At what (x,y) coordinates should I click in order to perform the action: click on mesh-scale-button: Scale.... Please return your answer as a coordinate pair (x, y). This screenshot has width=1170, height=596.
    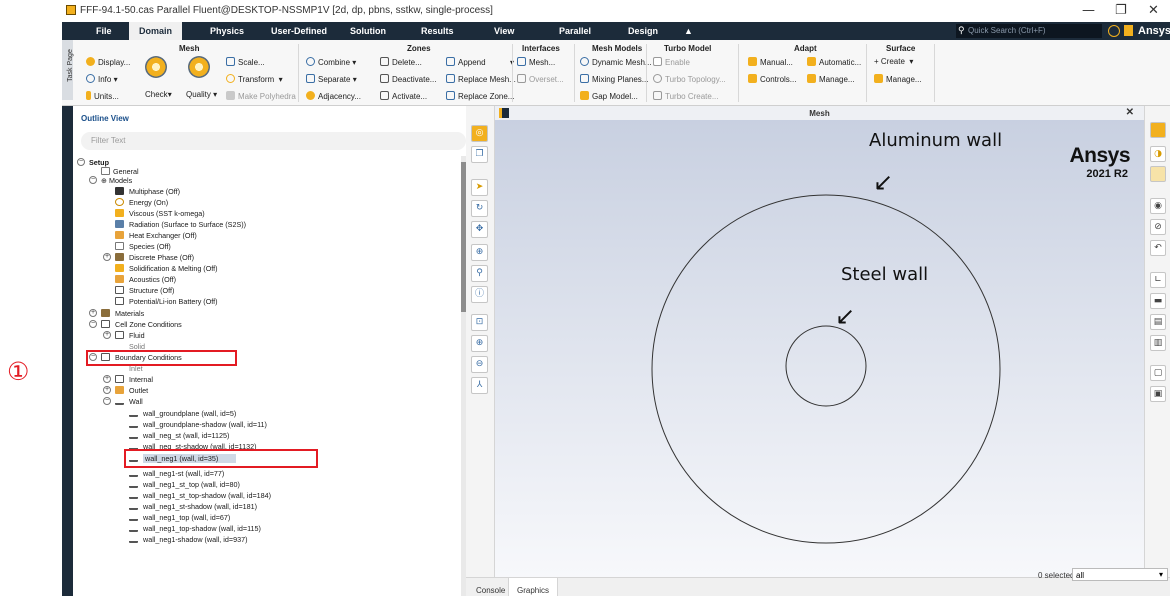
    Looking at the image, I should click on (245, 62).